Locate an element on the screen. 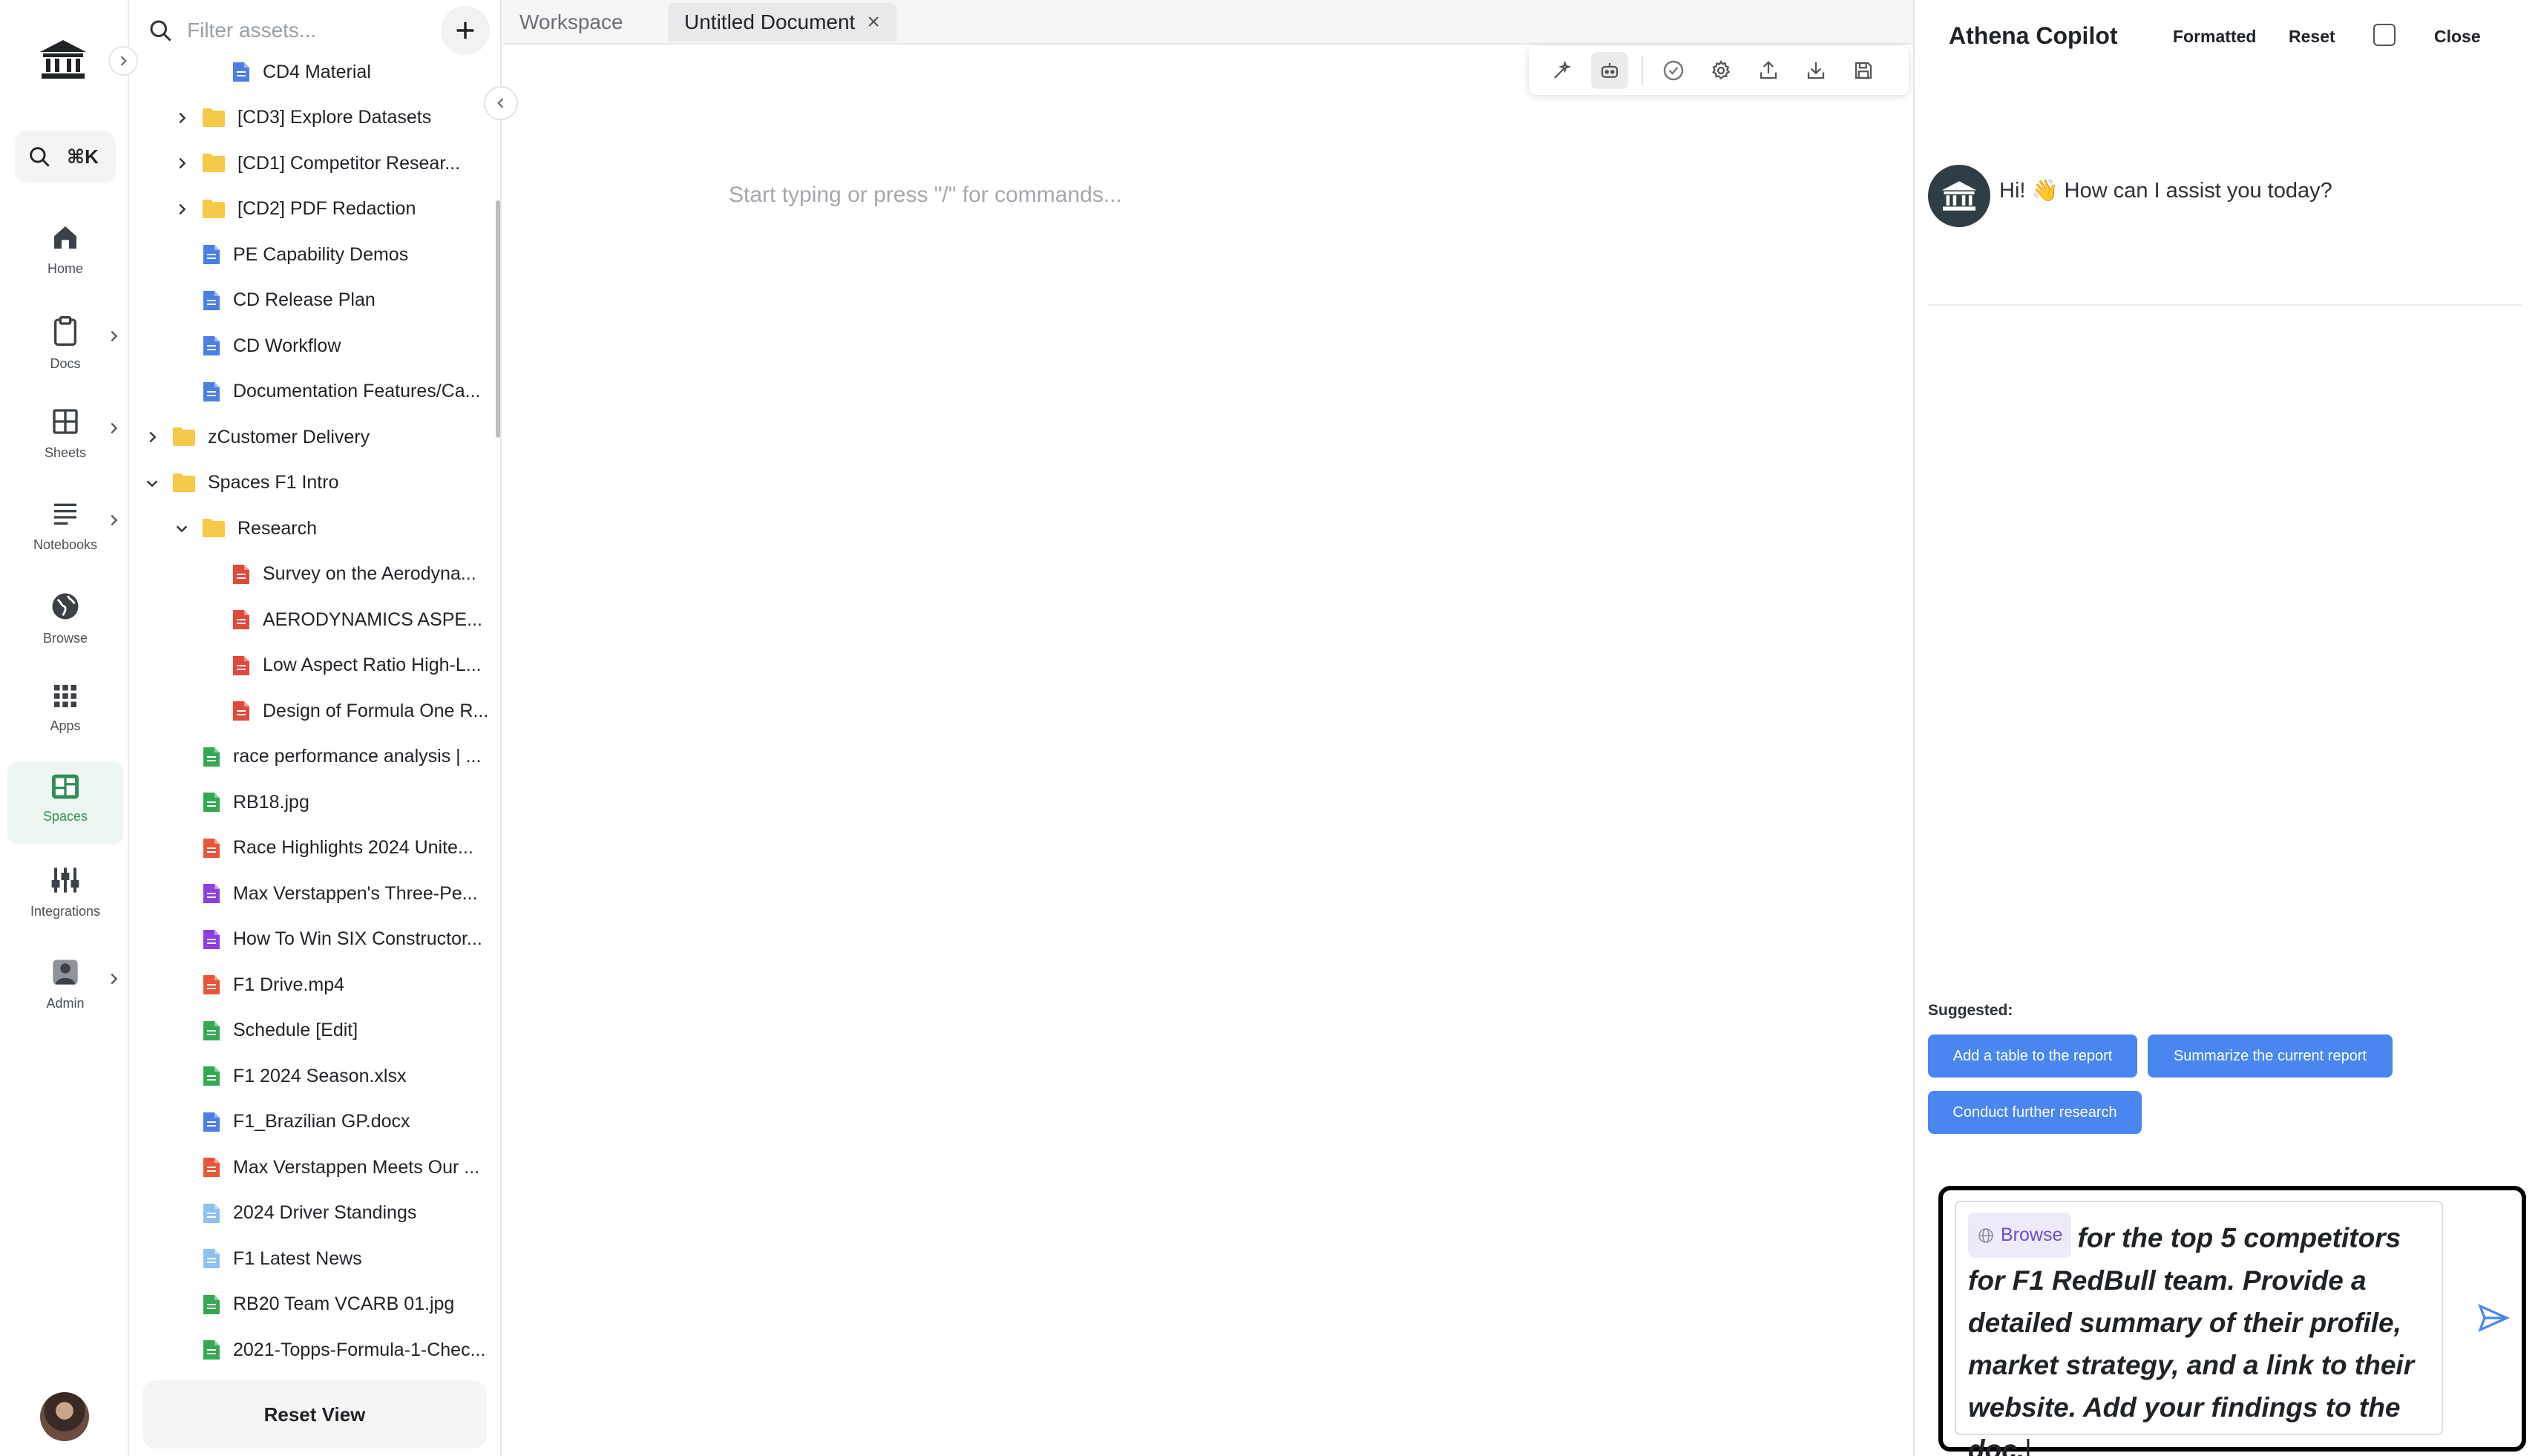  save-icon is located at coordinates (1863, 71).